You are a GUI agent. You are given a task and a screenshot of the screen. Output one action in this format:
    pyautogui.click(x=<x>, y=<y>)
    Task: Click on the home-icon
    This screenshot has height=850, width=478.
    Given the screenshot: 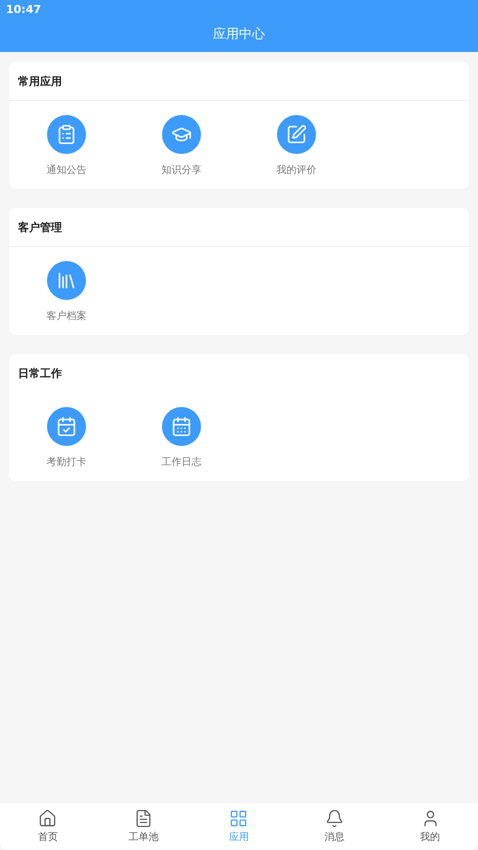 What is the action you would take?
    pyautogui.click(x=48, y=818)
    